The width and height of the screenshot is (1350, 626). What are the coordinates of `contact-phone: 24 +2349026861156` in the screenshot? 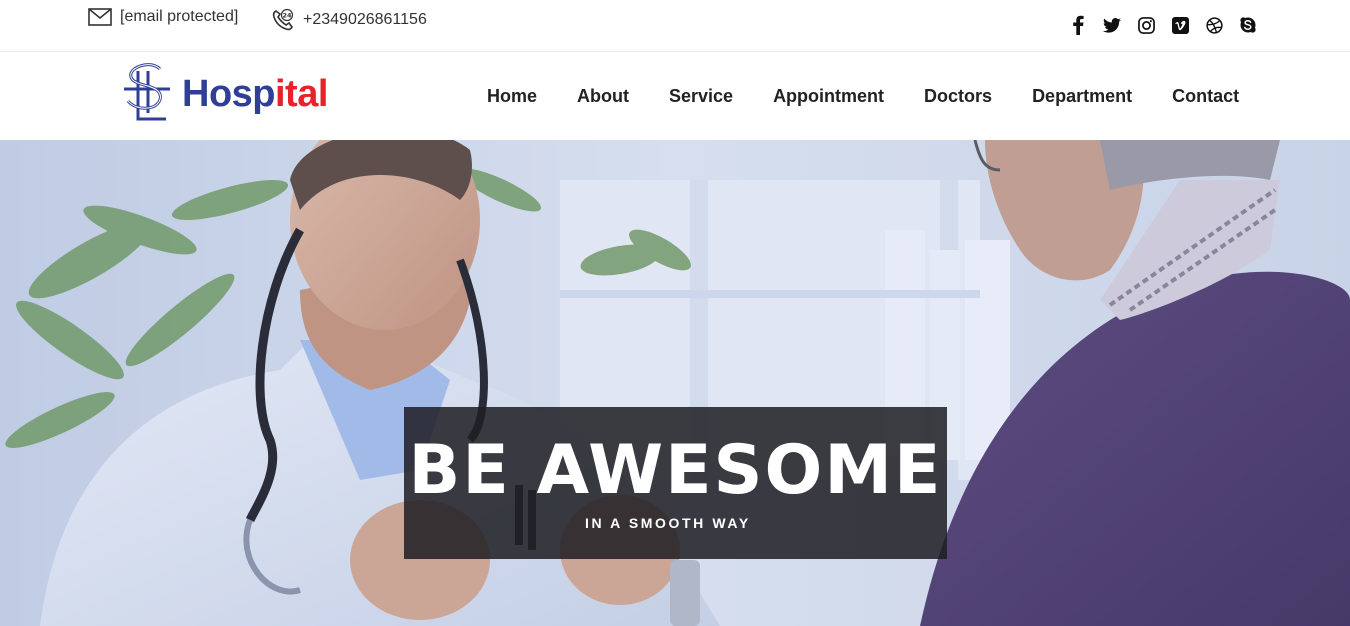 It's located at (349, 20).